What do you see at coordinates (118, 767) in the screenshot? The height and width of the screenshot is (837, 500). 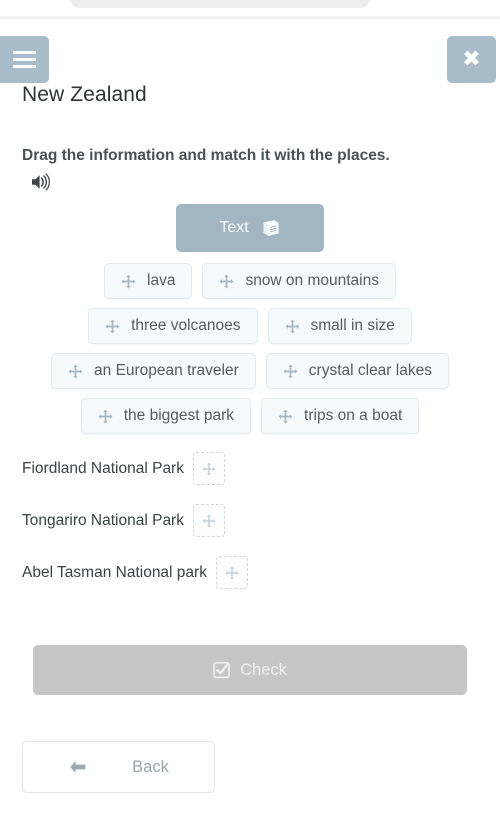 I see `back-button: Back` at bounding box center [118, 767].